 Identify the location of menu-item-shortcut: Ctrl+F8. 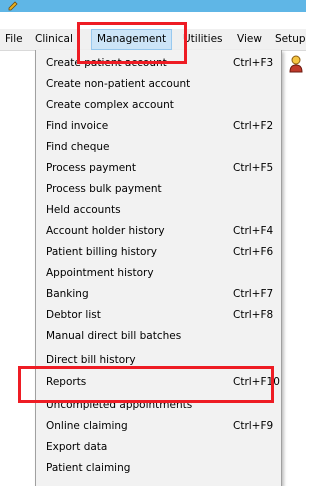
(253, 315).